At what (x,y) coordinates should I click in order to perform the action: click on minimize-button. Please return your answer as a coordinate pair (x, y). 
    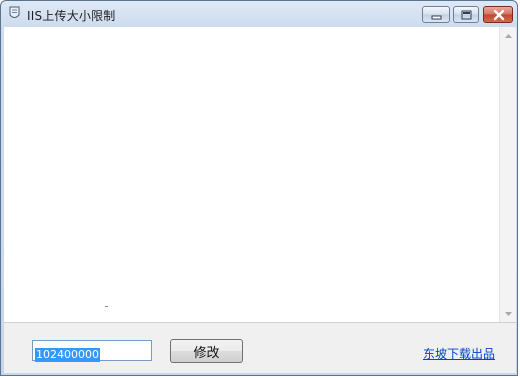
    Looking at the image, I should click on (436, 14).